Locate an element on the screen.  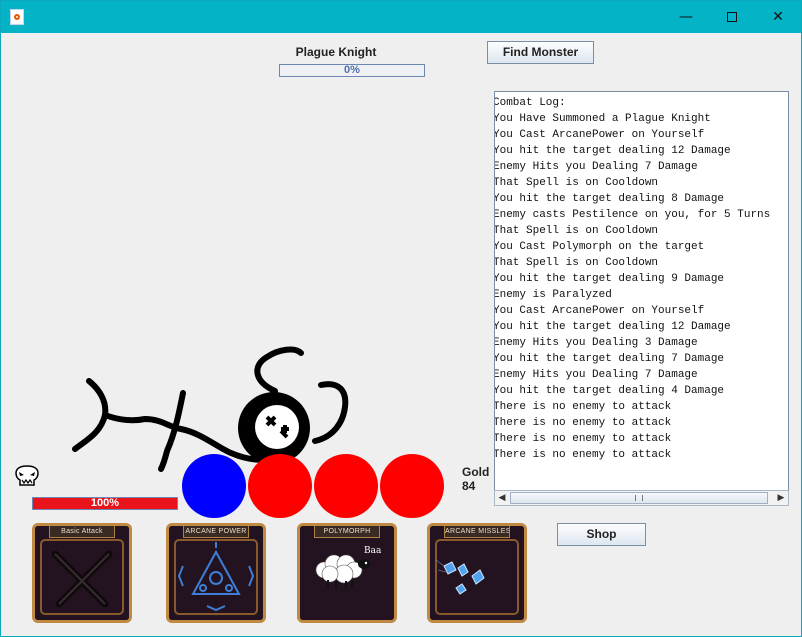
spell-arcane-power: ARCANE POWER is located at coordinates (216, 573).